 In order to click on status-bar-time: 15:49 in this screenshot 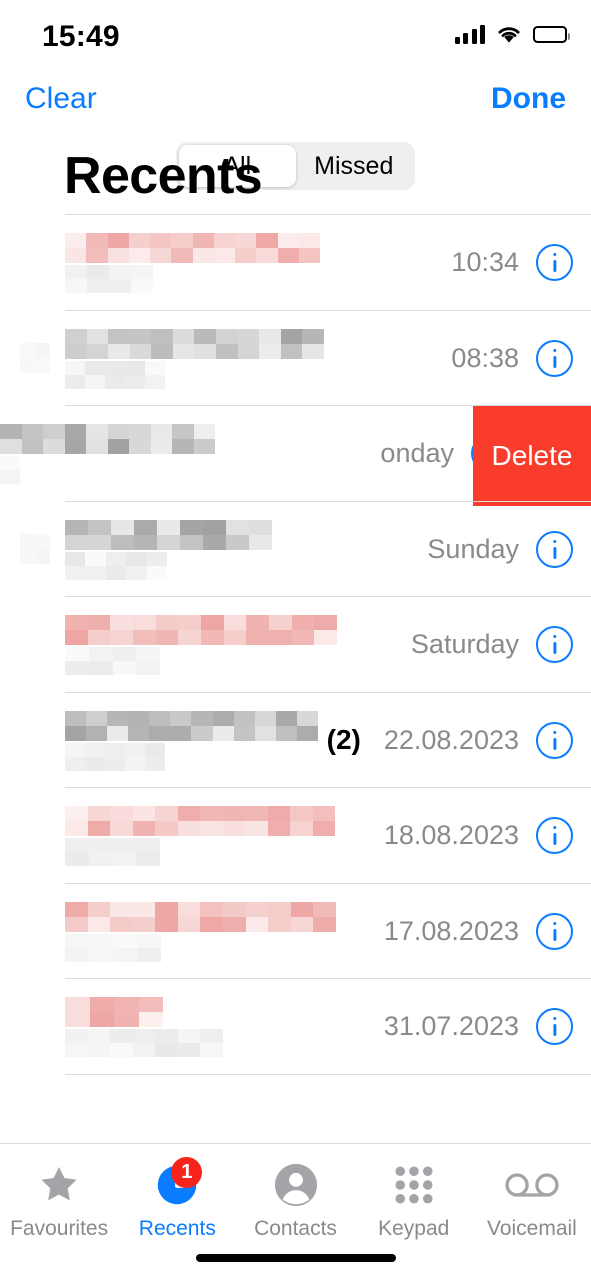, I will do `click(81, 36)`.